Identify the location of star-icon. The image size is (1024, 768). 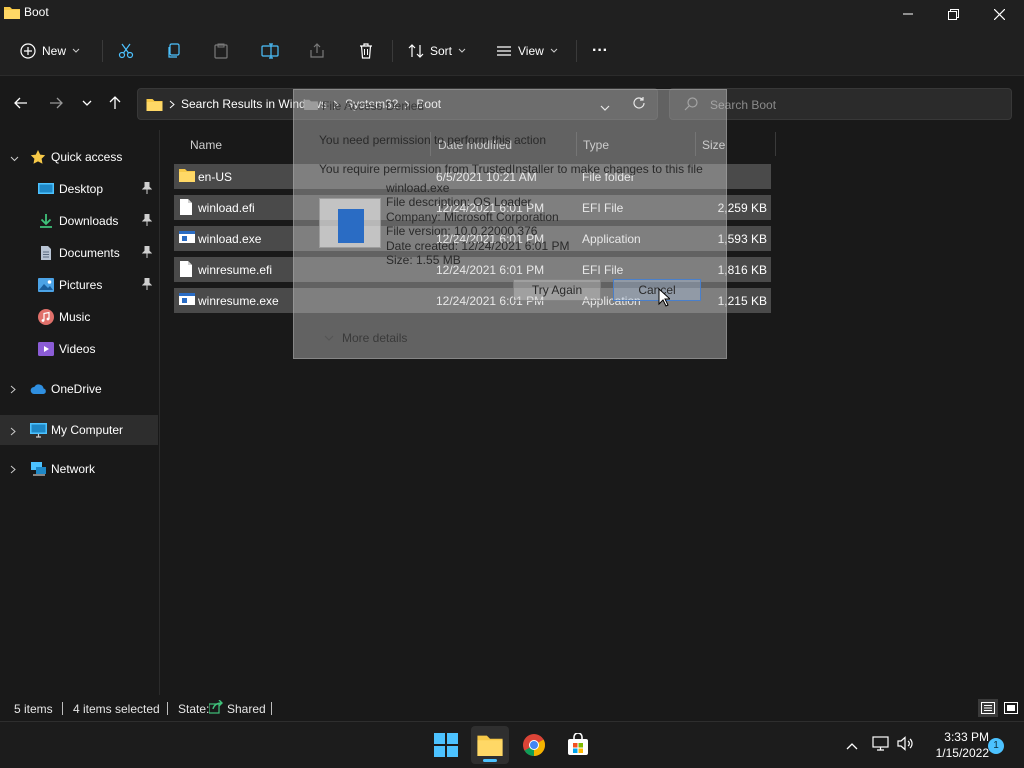
(38, 158).